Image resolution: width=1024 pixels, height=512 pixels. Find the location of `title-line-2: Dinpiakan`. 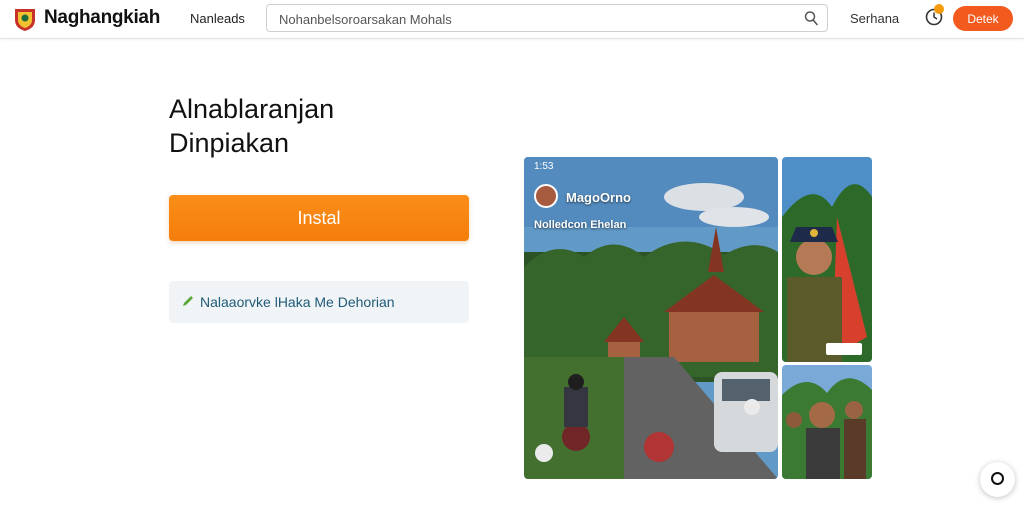

title-line-2: Dinpiakan is located at coordinates (229, 143).